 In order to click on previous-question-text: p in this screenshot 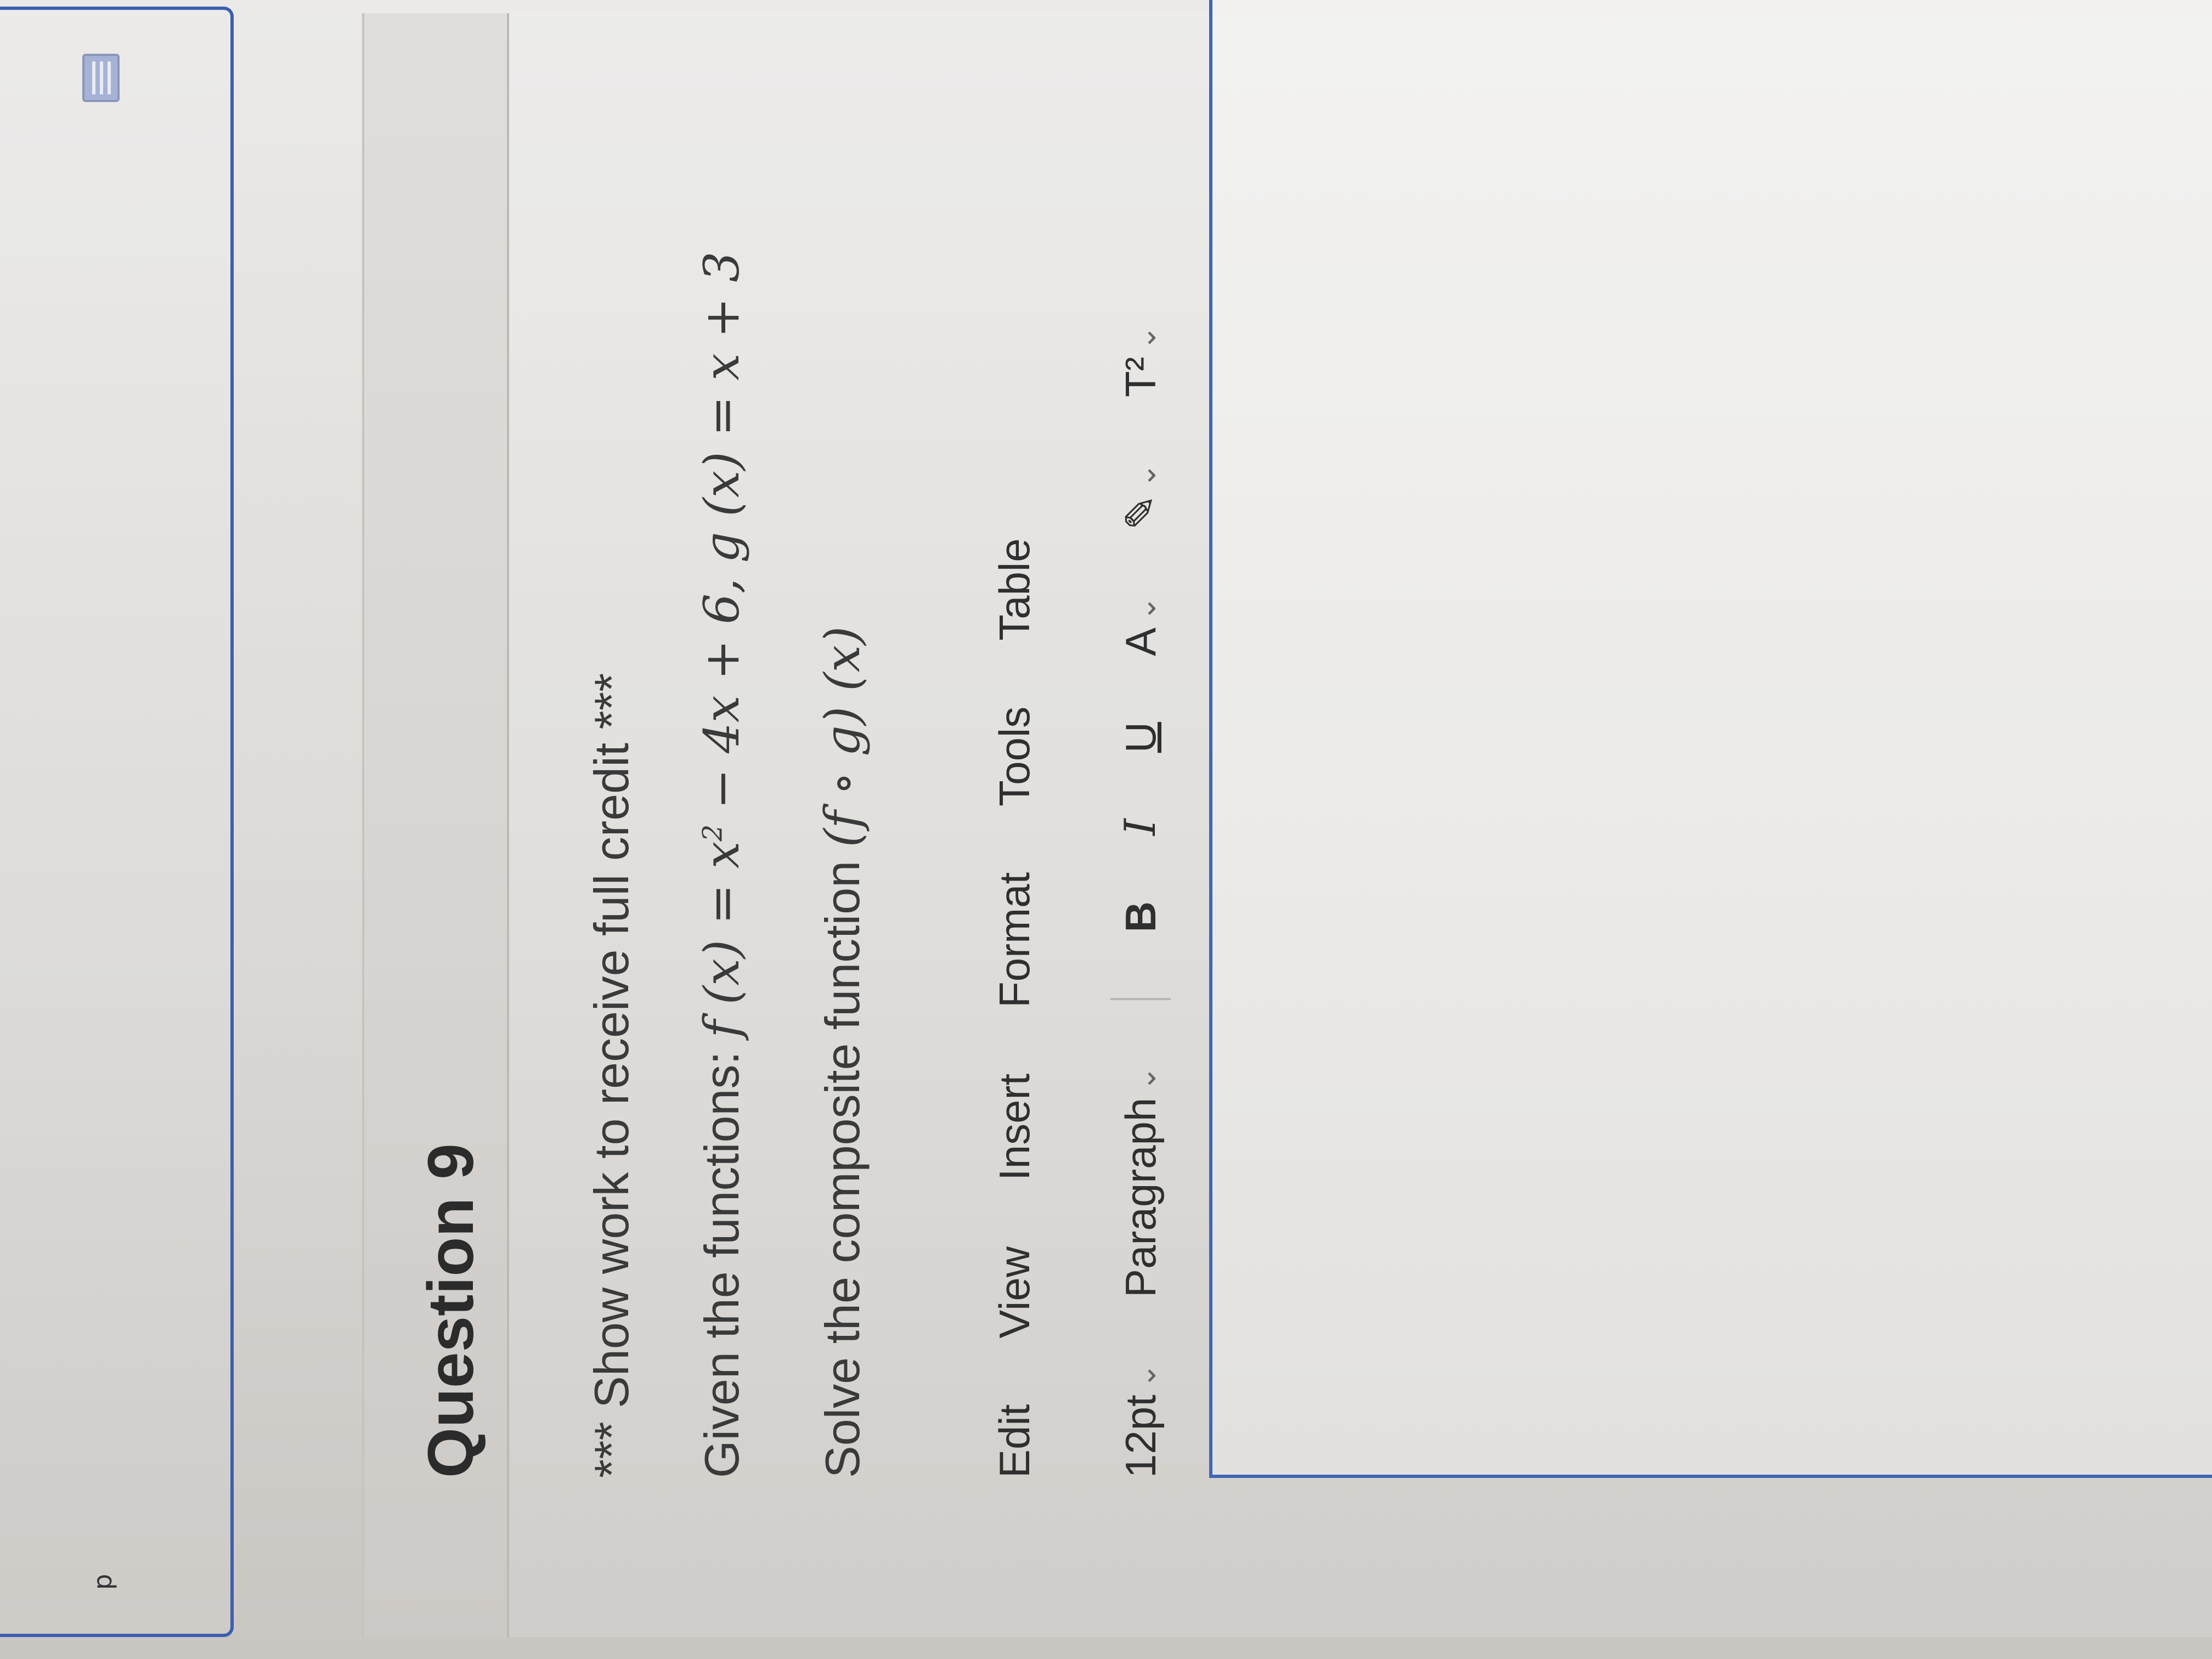, I will do `click(102, 1582)`.